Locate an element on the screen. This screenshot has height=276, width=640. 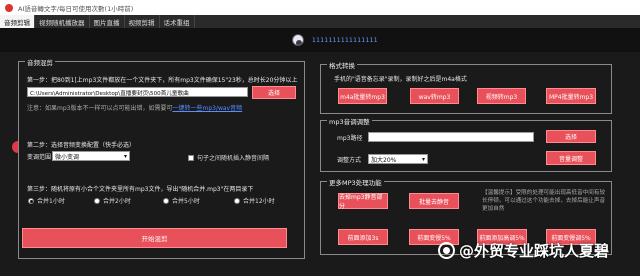
watermark-text: @外贸专业踩坑人夏碧 is located at coordinates (534, 251).